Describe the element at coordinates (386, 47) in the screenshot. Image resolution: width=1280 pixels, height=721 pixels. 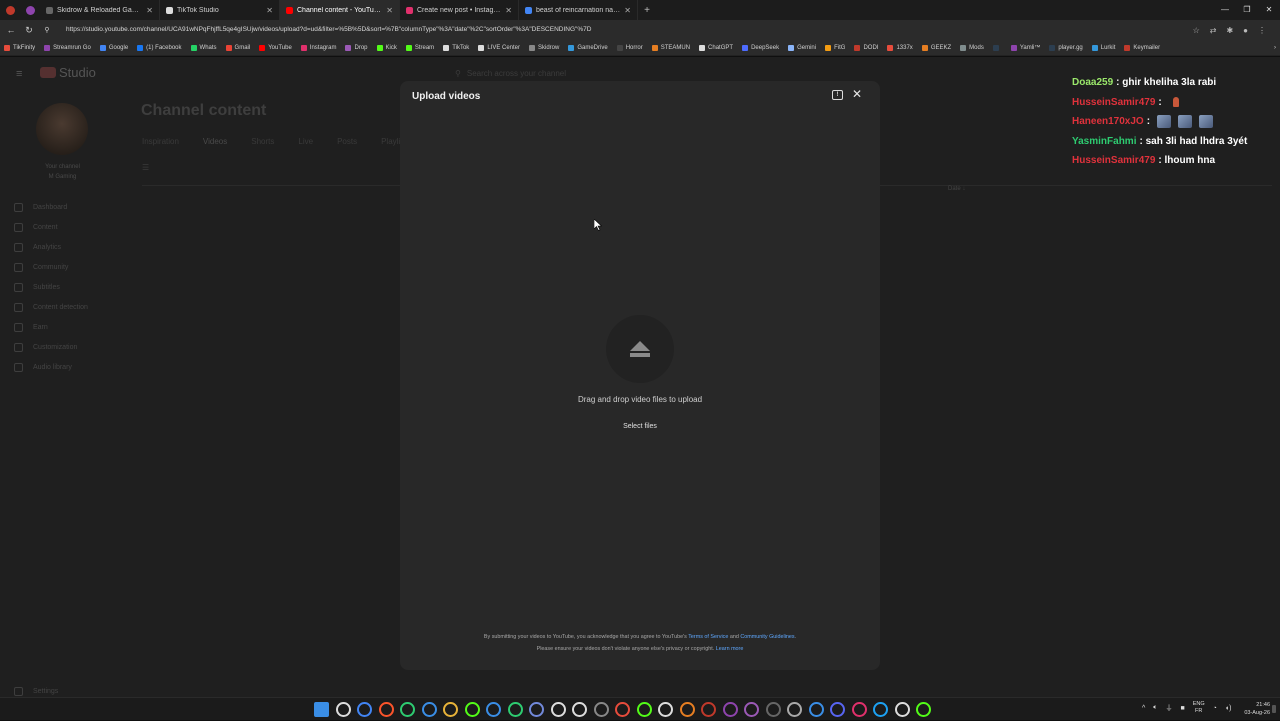
I see `bookmark-item: Kick` at that location.